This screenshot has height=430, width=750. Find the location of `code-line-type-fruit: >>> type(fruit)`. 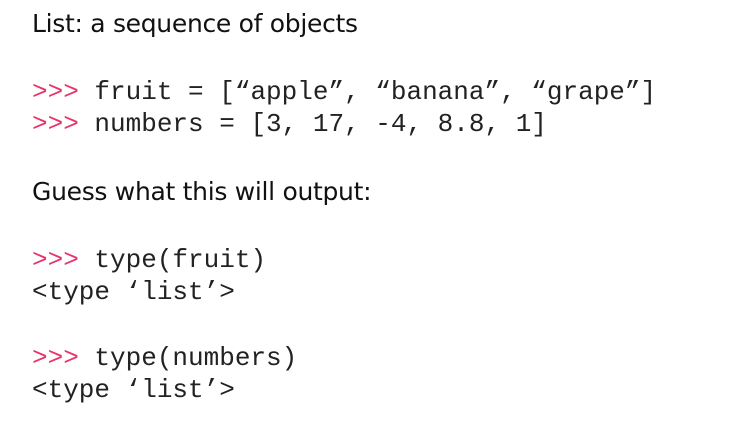

code-line-type-fruit: >>> type(fruit) is located at coordinates (149, 260).